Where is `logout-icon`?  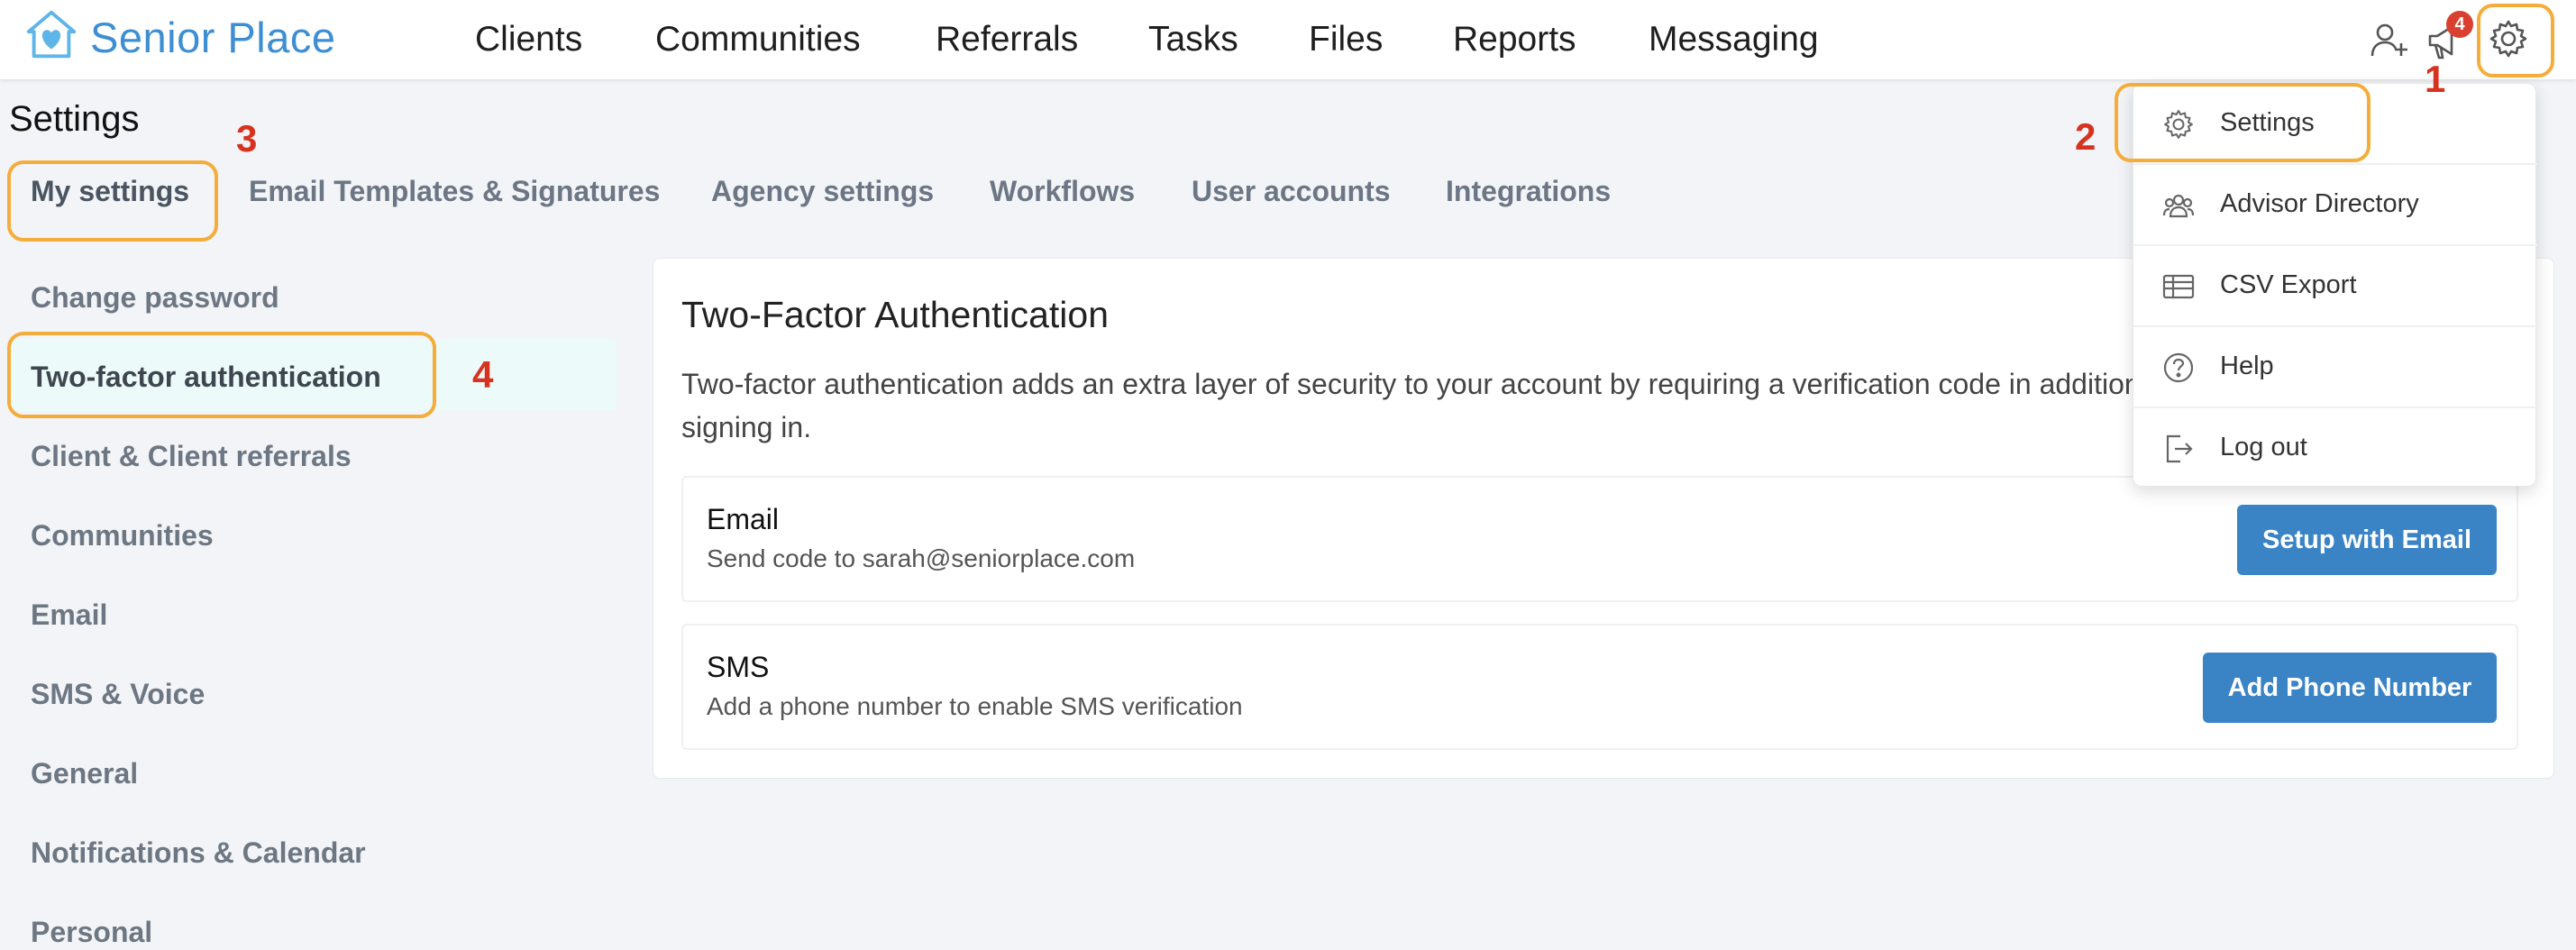
logout-icon is located at coordinates (2178, 449).